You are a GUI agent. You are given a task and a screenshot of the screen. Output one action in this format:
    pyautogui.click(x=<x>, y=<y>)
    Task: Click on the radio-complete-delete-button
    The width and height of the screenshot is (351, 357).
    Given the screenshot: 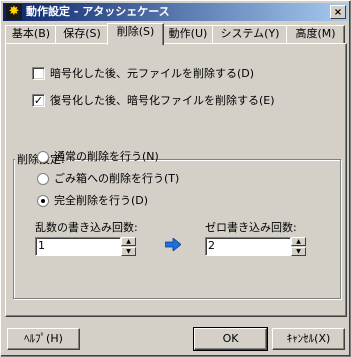 What is the action you would take?
    pyautogui.click(x=43, y=201)
    